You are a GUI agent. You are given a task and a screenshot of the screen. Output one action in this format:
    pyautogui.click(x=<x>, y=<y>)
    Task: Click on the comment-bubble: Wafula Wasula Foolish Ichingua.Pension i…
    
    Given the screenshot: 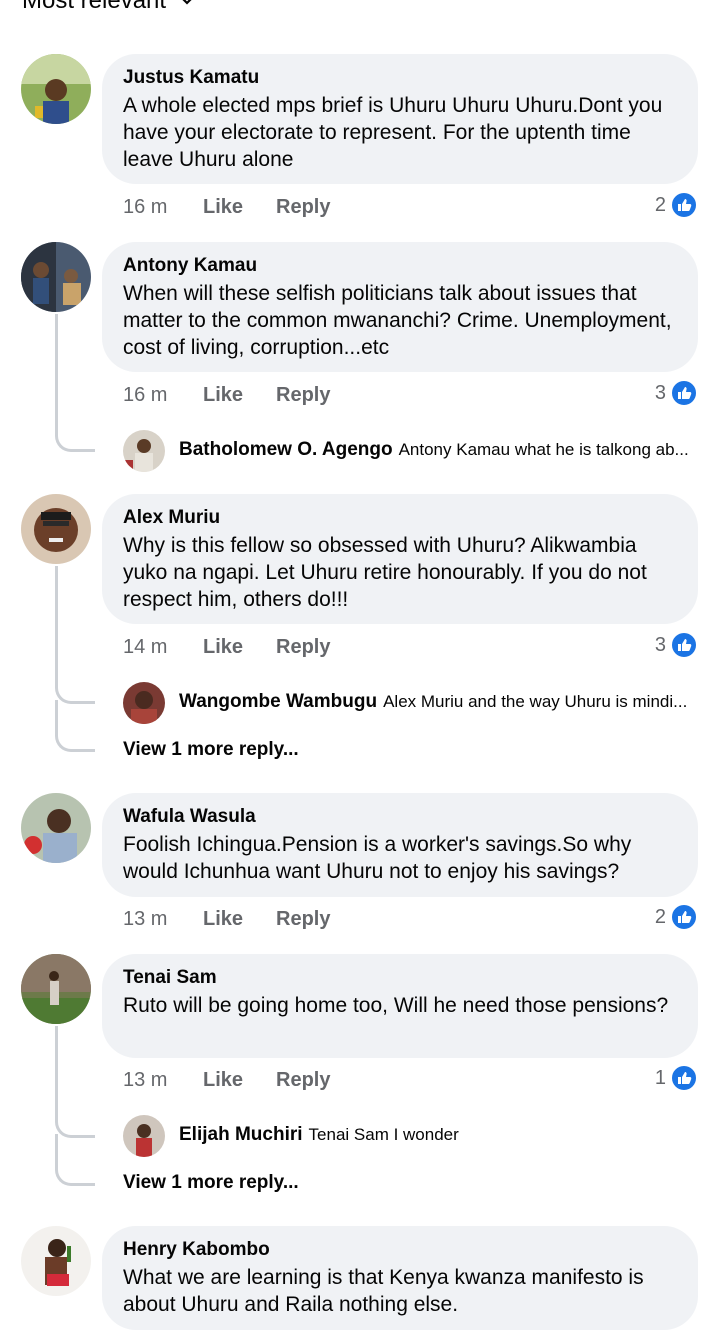 What is the action you would take?
    pyautogui.click(x=400, y=845)
    